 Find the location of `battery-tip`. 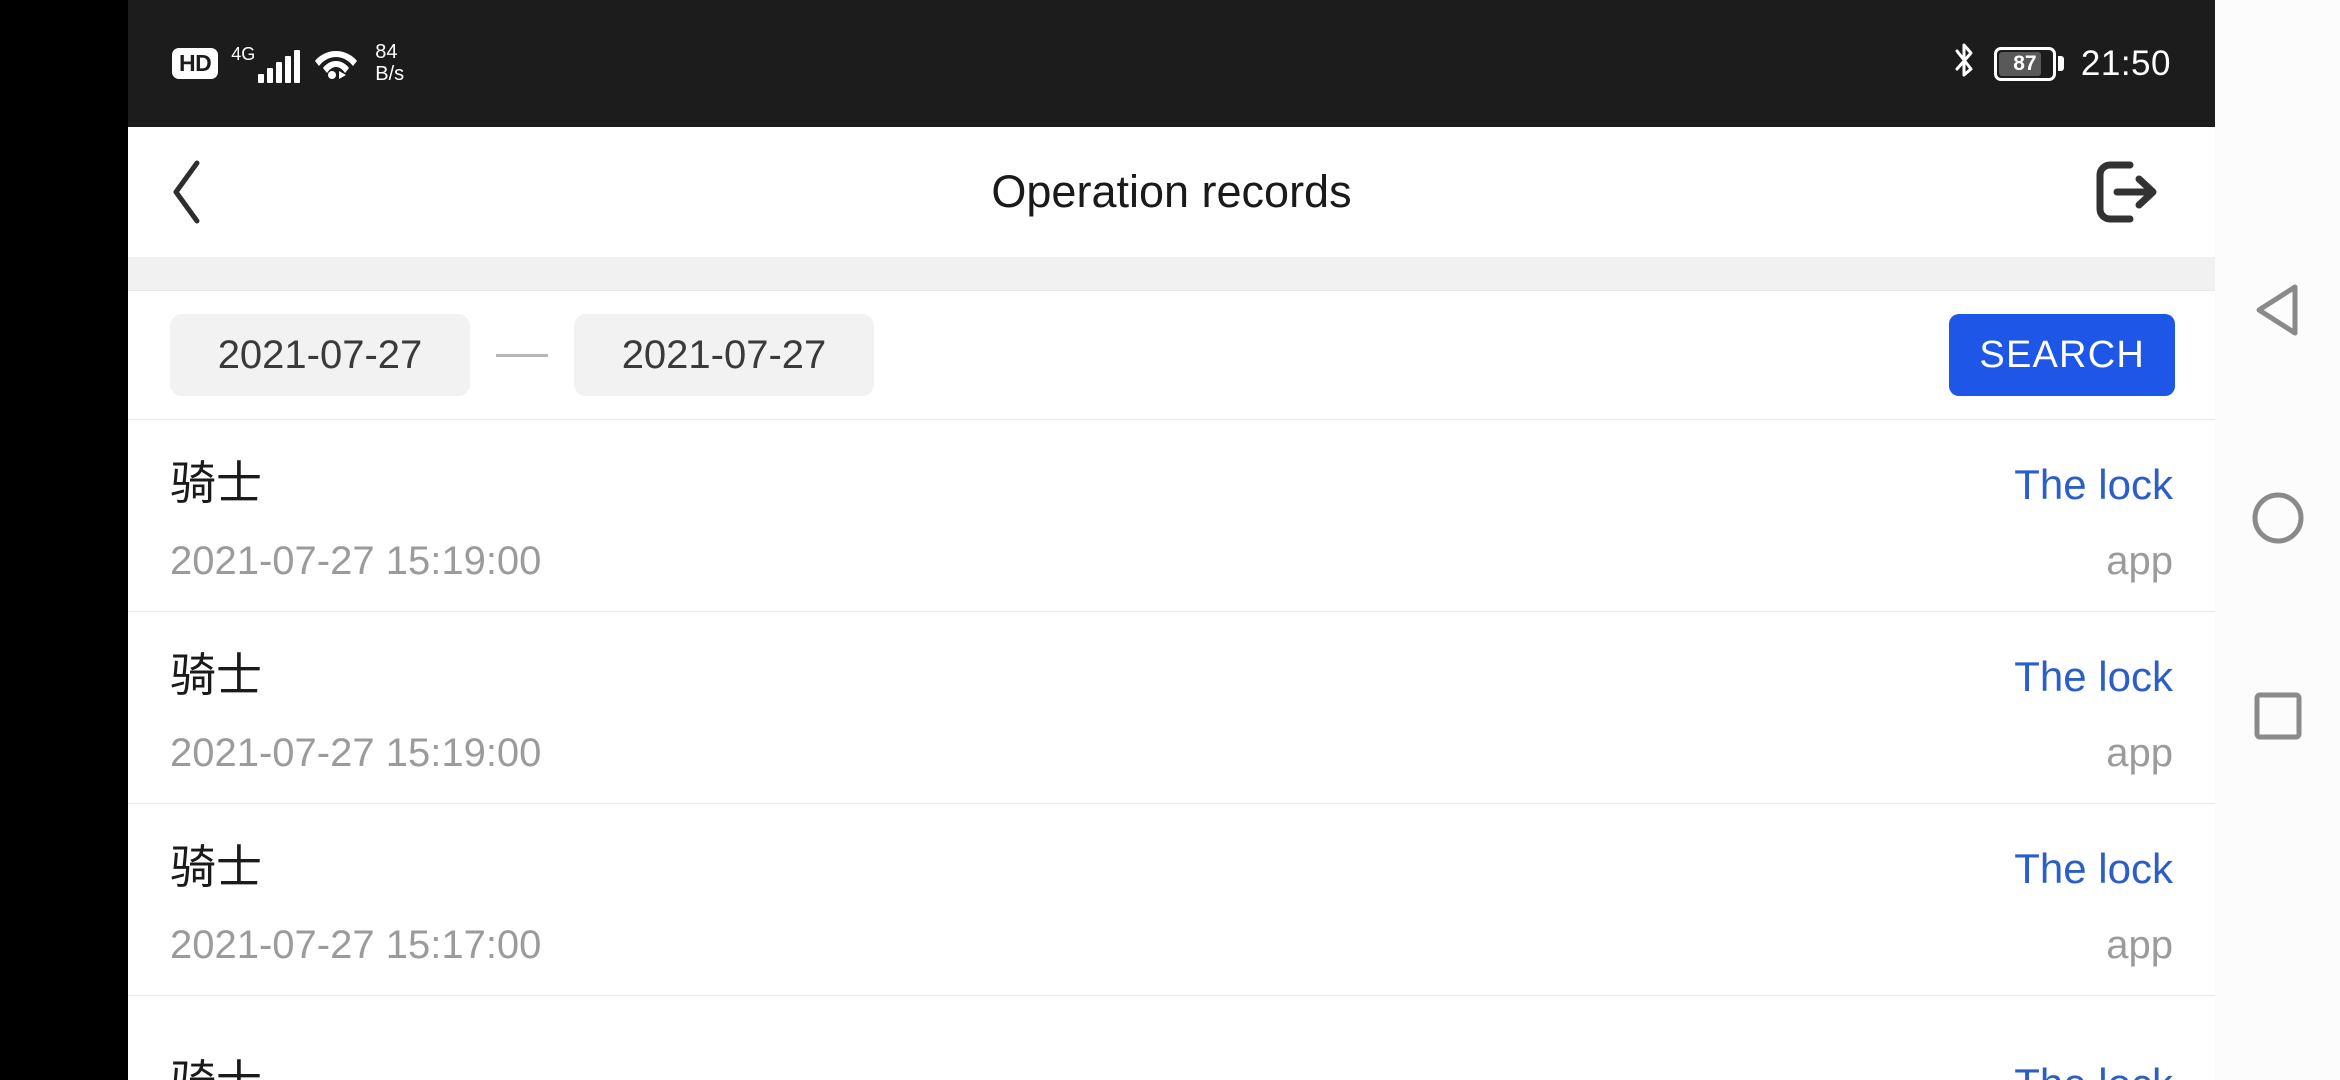

battery-tip is located at coordinates (2060, 63).